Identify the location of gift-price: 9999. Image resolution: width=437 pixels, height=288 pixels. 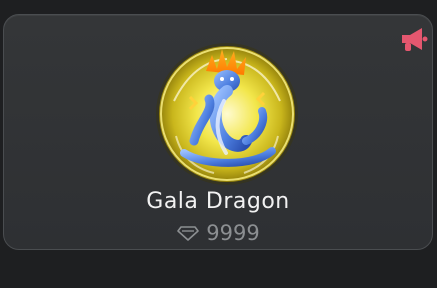
(218, 233).